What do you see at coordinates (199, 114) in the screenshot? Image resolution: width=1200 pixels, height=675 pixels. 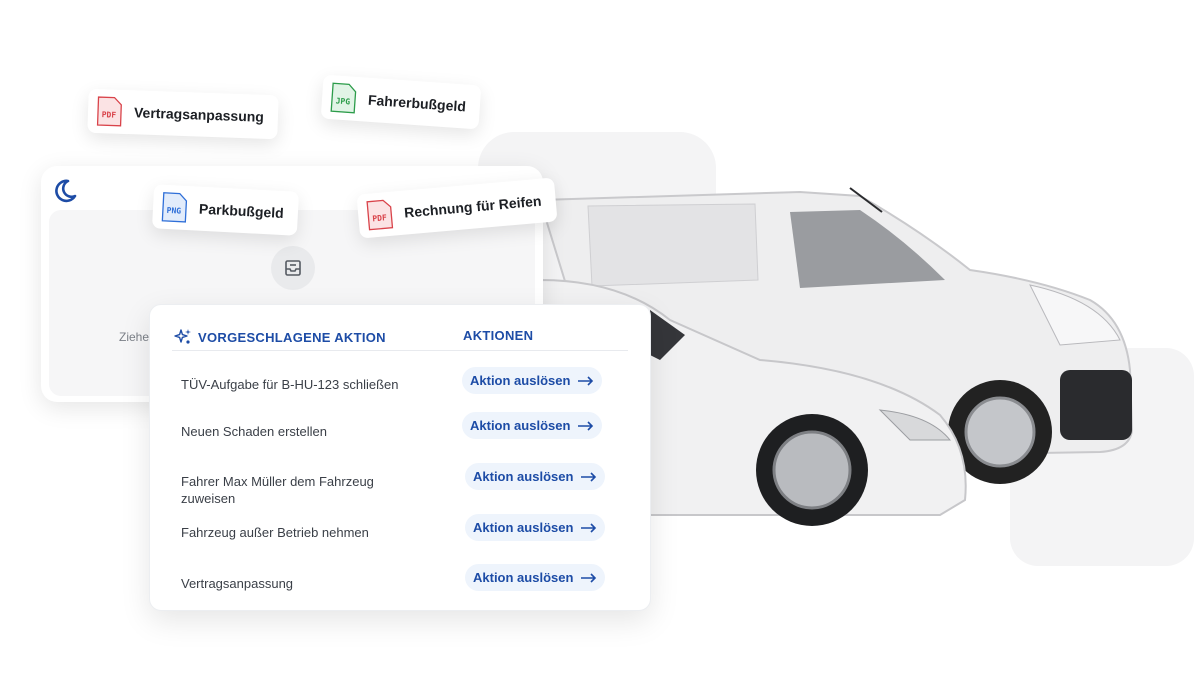 I see `file-name: Vertragsanpassung` at bounding box center [199, 114].